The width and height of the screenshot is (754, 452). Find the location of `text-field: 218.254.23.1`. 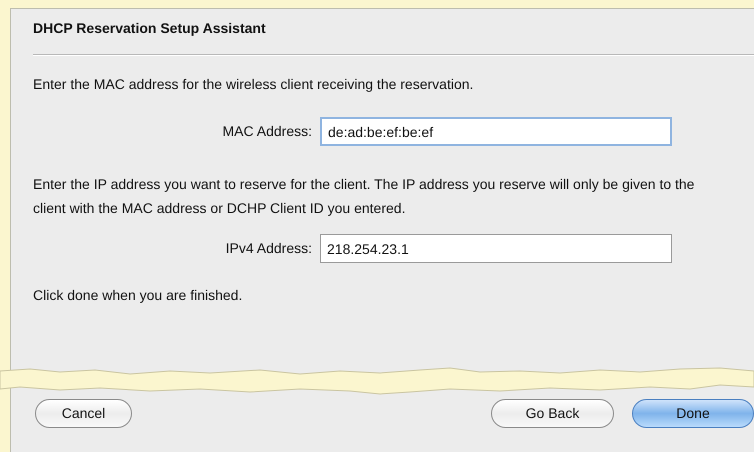

text-field: 218.254.23.1 is located at coordinates (496, 248).